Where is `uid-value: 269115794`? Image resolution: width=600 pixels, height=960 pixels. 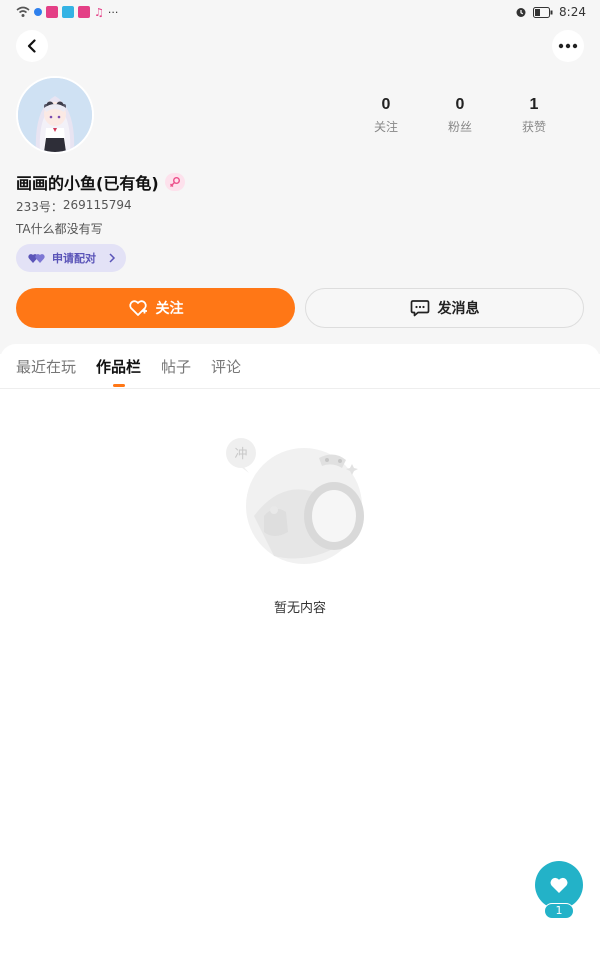
uid-value: 269115794 is located at coordinates (97, 205).